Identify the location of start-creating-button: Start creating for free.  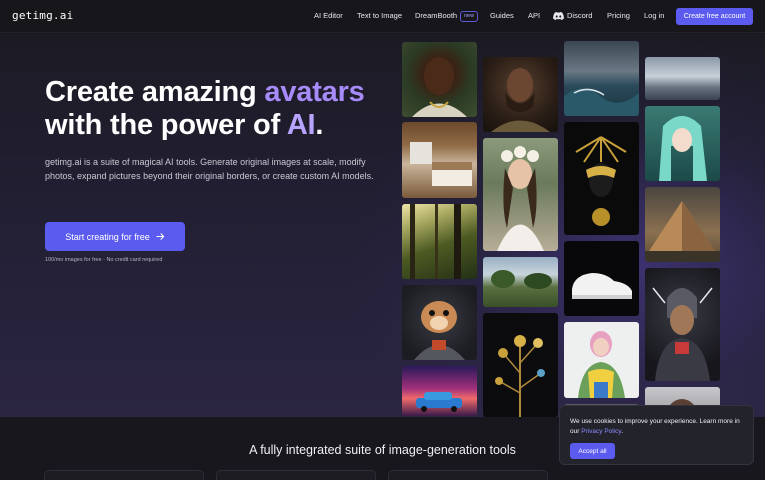
(115, 236).